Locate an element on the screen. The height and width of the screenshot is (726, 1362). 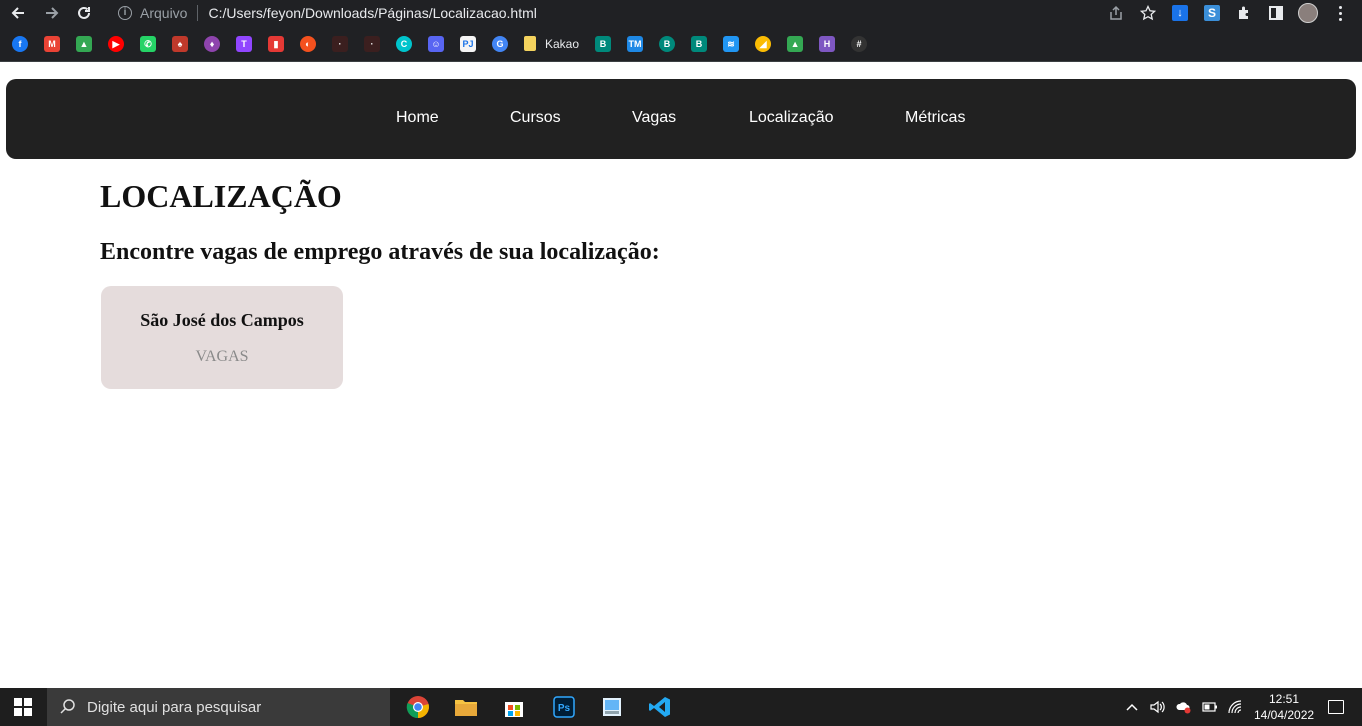
address-divider is located at coordinates (198, 13).